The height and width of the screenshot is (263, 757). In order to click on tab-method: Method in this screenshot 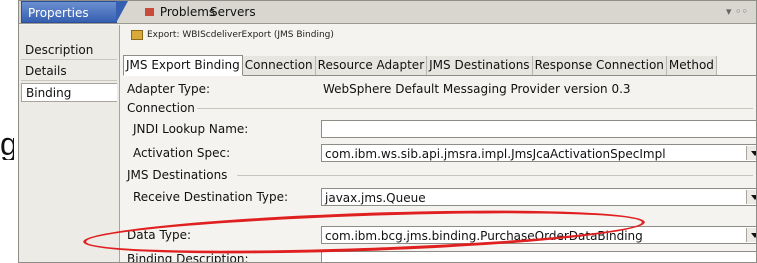, I will do `click(691, 65)`.